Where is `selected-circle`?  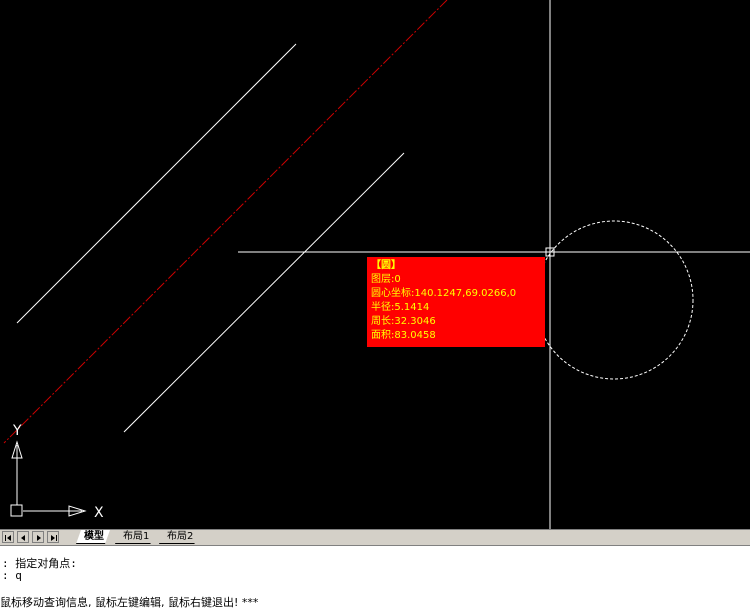 selected-circle is located at coordinates (614, 300).